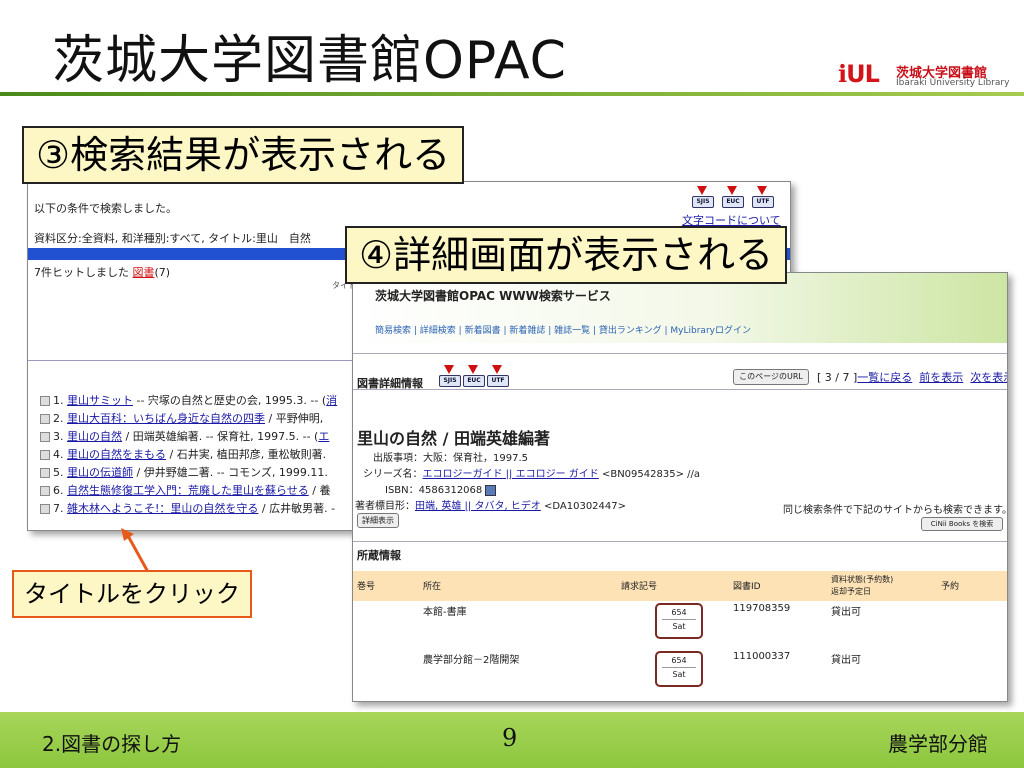  What do you see at coordinates (432, 587) in the screenshot?
I see `col-location: 所在` at bounding box center [432, 587].